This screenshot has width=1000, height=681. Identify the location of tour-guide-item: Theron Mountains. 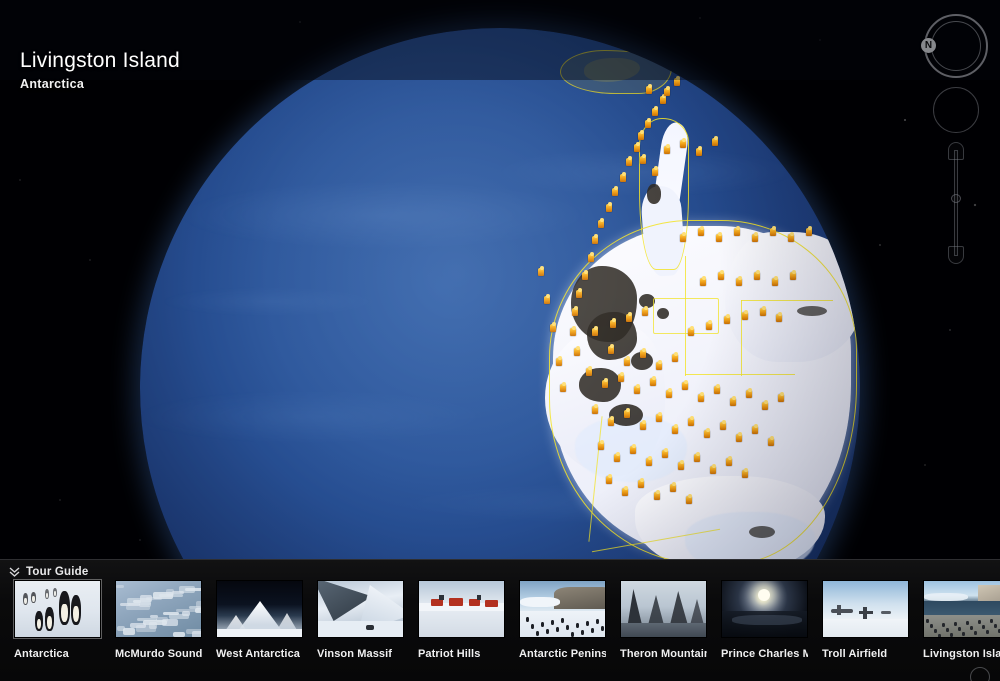
(663, 620).